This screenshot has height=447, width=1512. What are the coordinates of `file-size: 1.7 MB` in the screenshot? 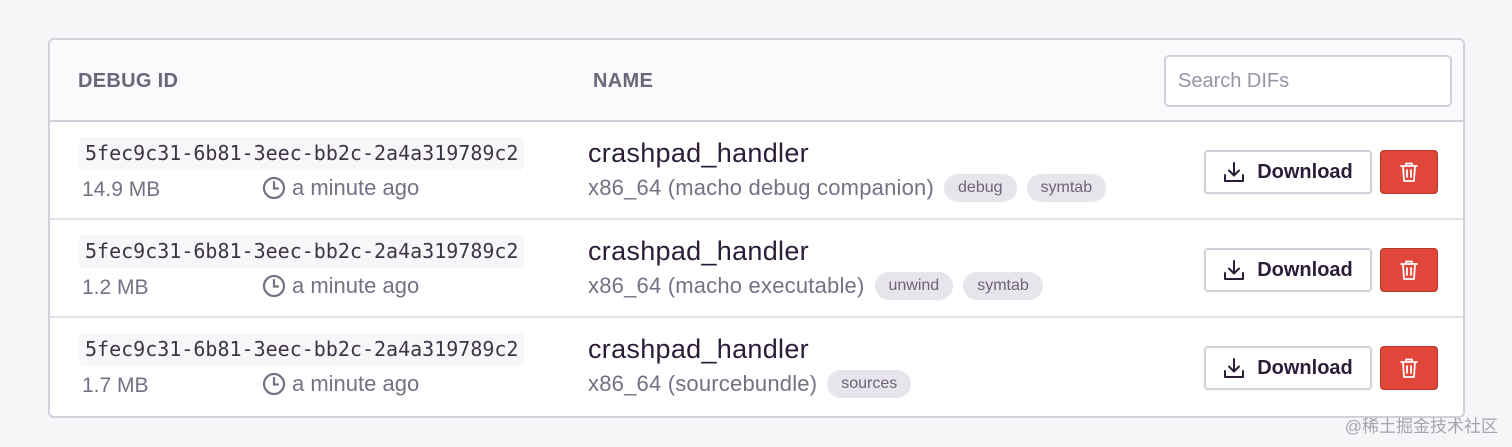 It's located at (115, 385).